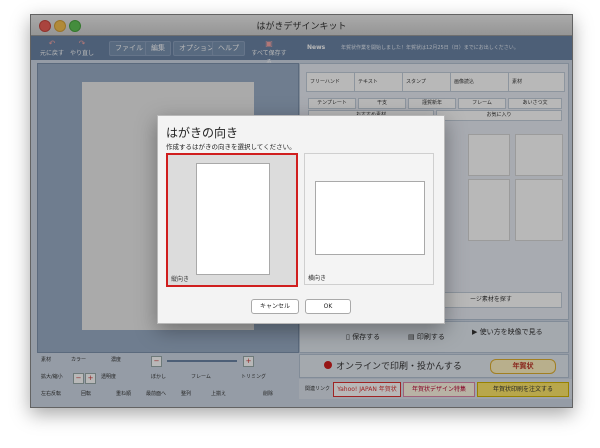 Image resolution: width=600 pixels, height=448 pixels. What do you see at coordinates (231, 147) in the screenshot?
I see `dialog-subtitle: 作成するはがきの向きを選択してください。` at bounding box center [231, 147].